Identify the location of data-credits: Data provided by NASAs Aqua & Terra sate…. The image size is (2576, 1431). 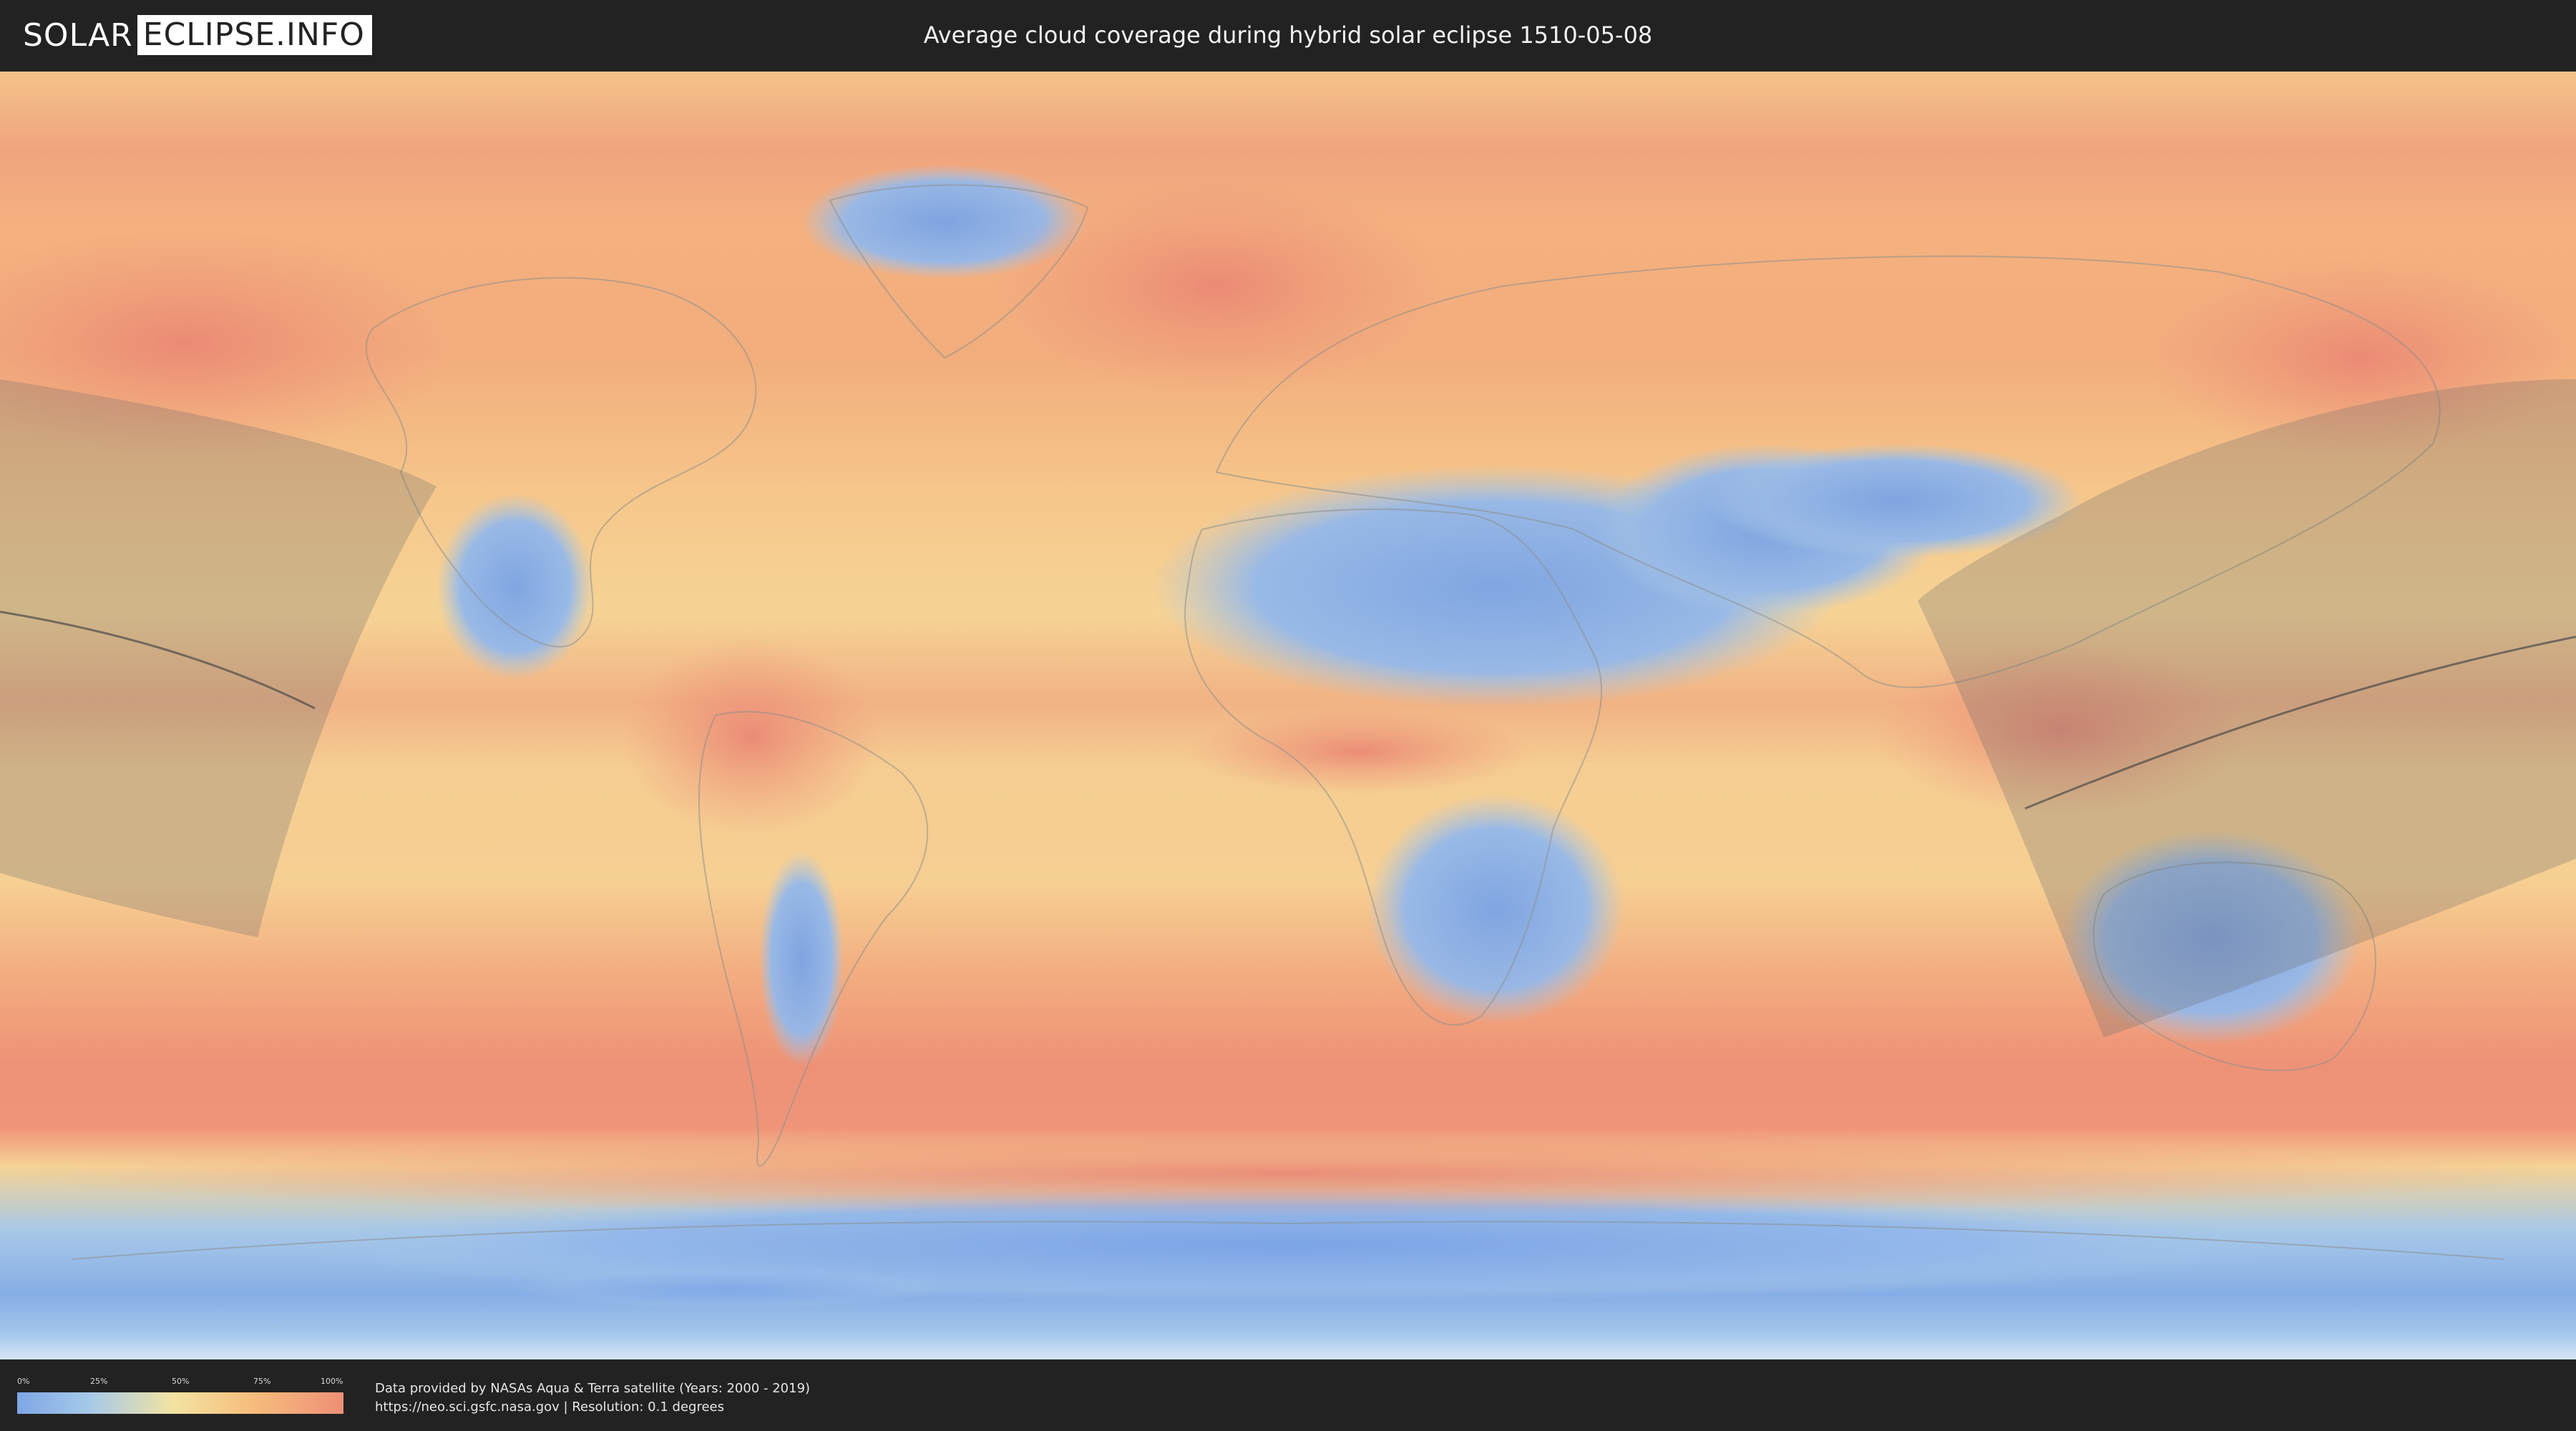
(592, 1398).